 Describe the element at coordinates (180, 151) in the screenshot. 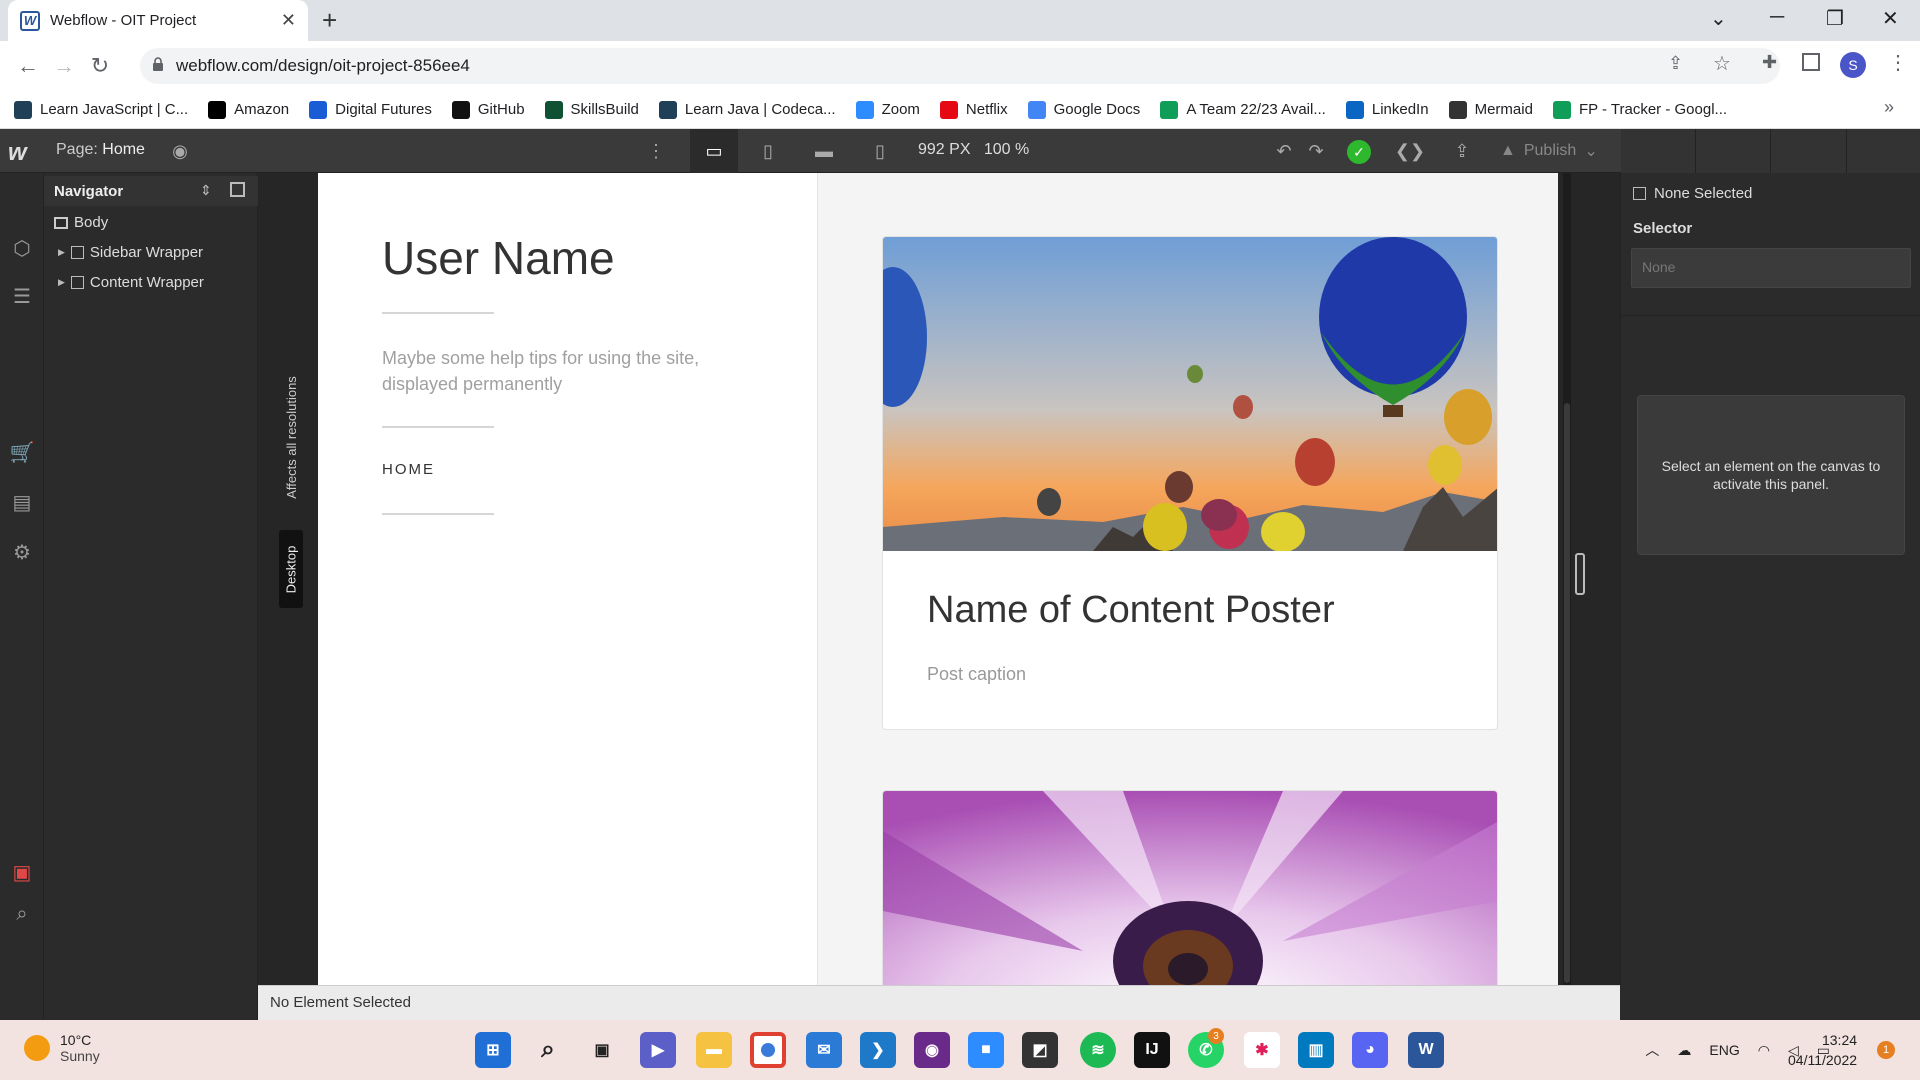

I see `preview-eye-icon: ◉` at that location.